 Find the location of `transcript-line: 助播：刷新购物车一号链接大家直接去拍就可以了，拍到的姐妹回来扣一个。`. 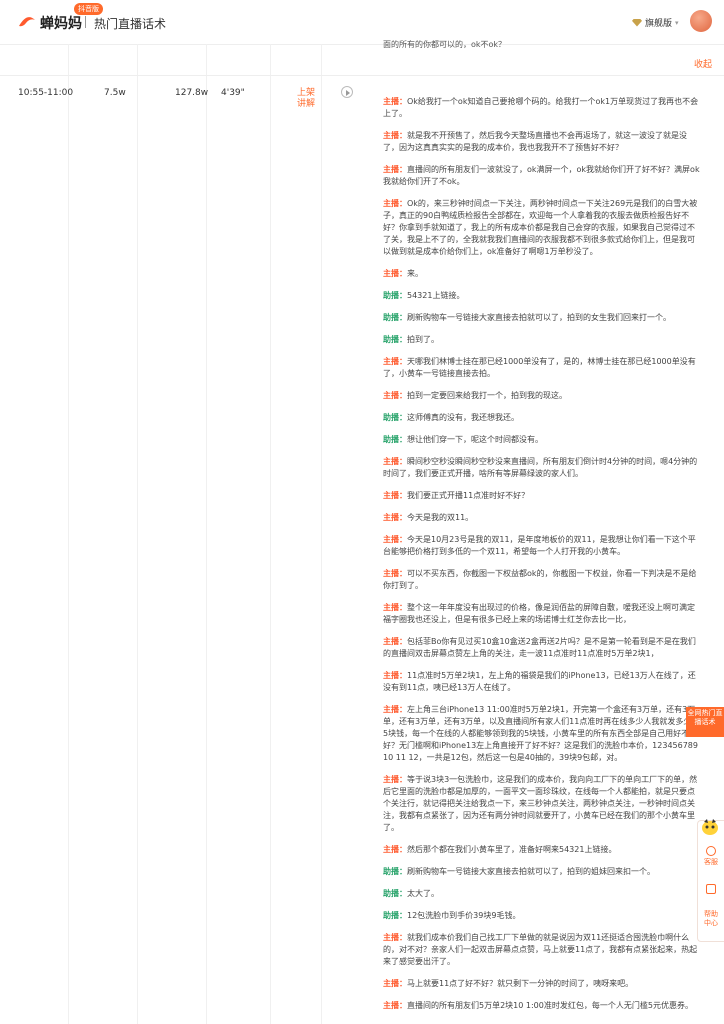

transcript-line: 助播：刷新购物车一号链接大家直接去拍就可以了，拍到的姐妹回来扣一个。 is located at coordinates (542, 872).